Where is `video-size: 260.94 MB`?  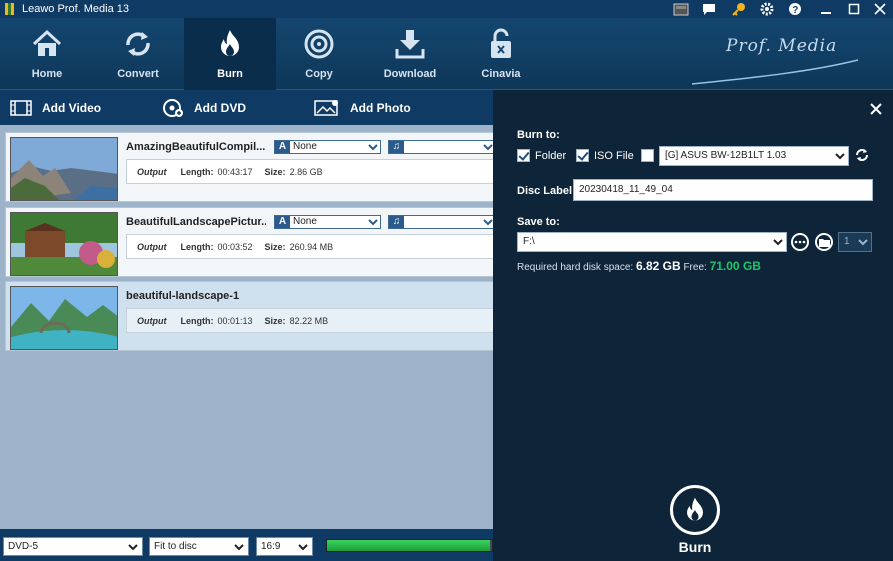
video-size: 260.94 MB is located at coordinates (311, 246).